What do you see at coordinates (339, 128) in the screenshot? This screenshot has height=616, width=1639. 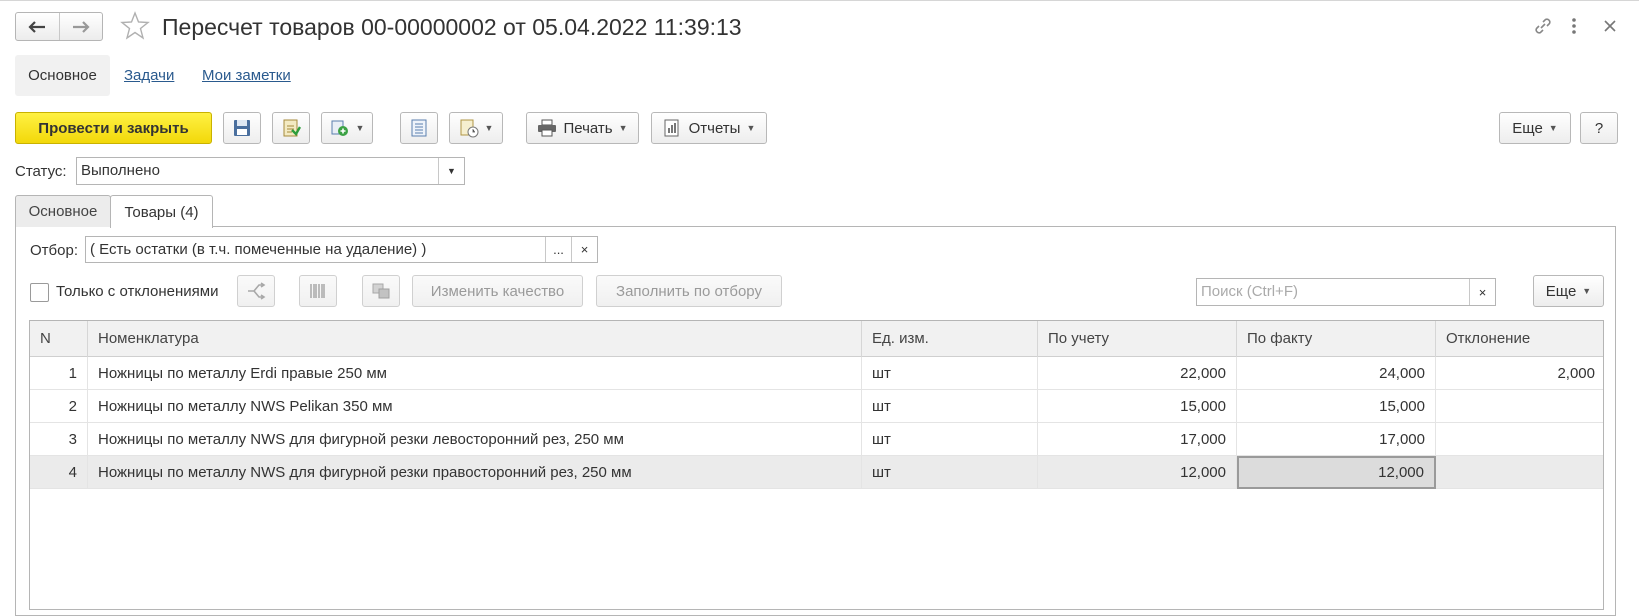 I see `create-based-icon` at bounding box center [339, 128].